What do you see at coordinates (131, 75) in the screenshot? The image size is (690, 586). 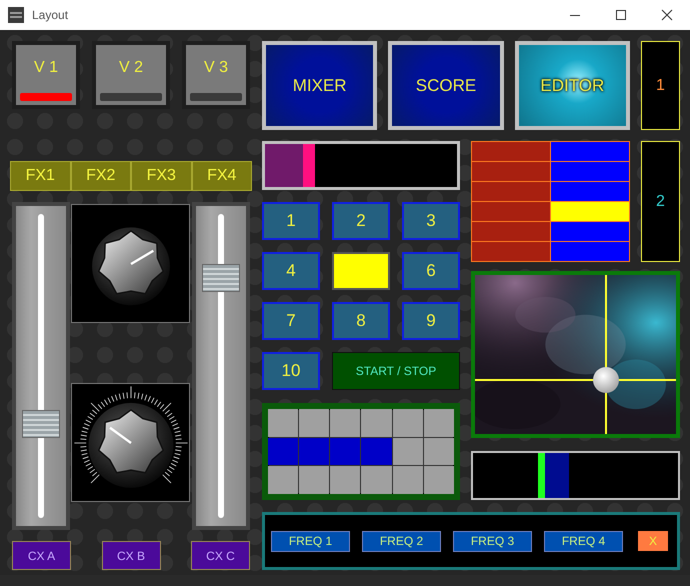 I see `voice-button: V 2` at bounding box center [131, 75].